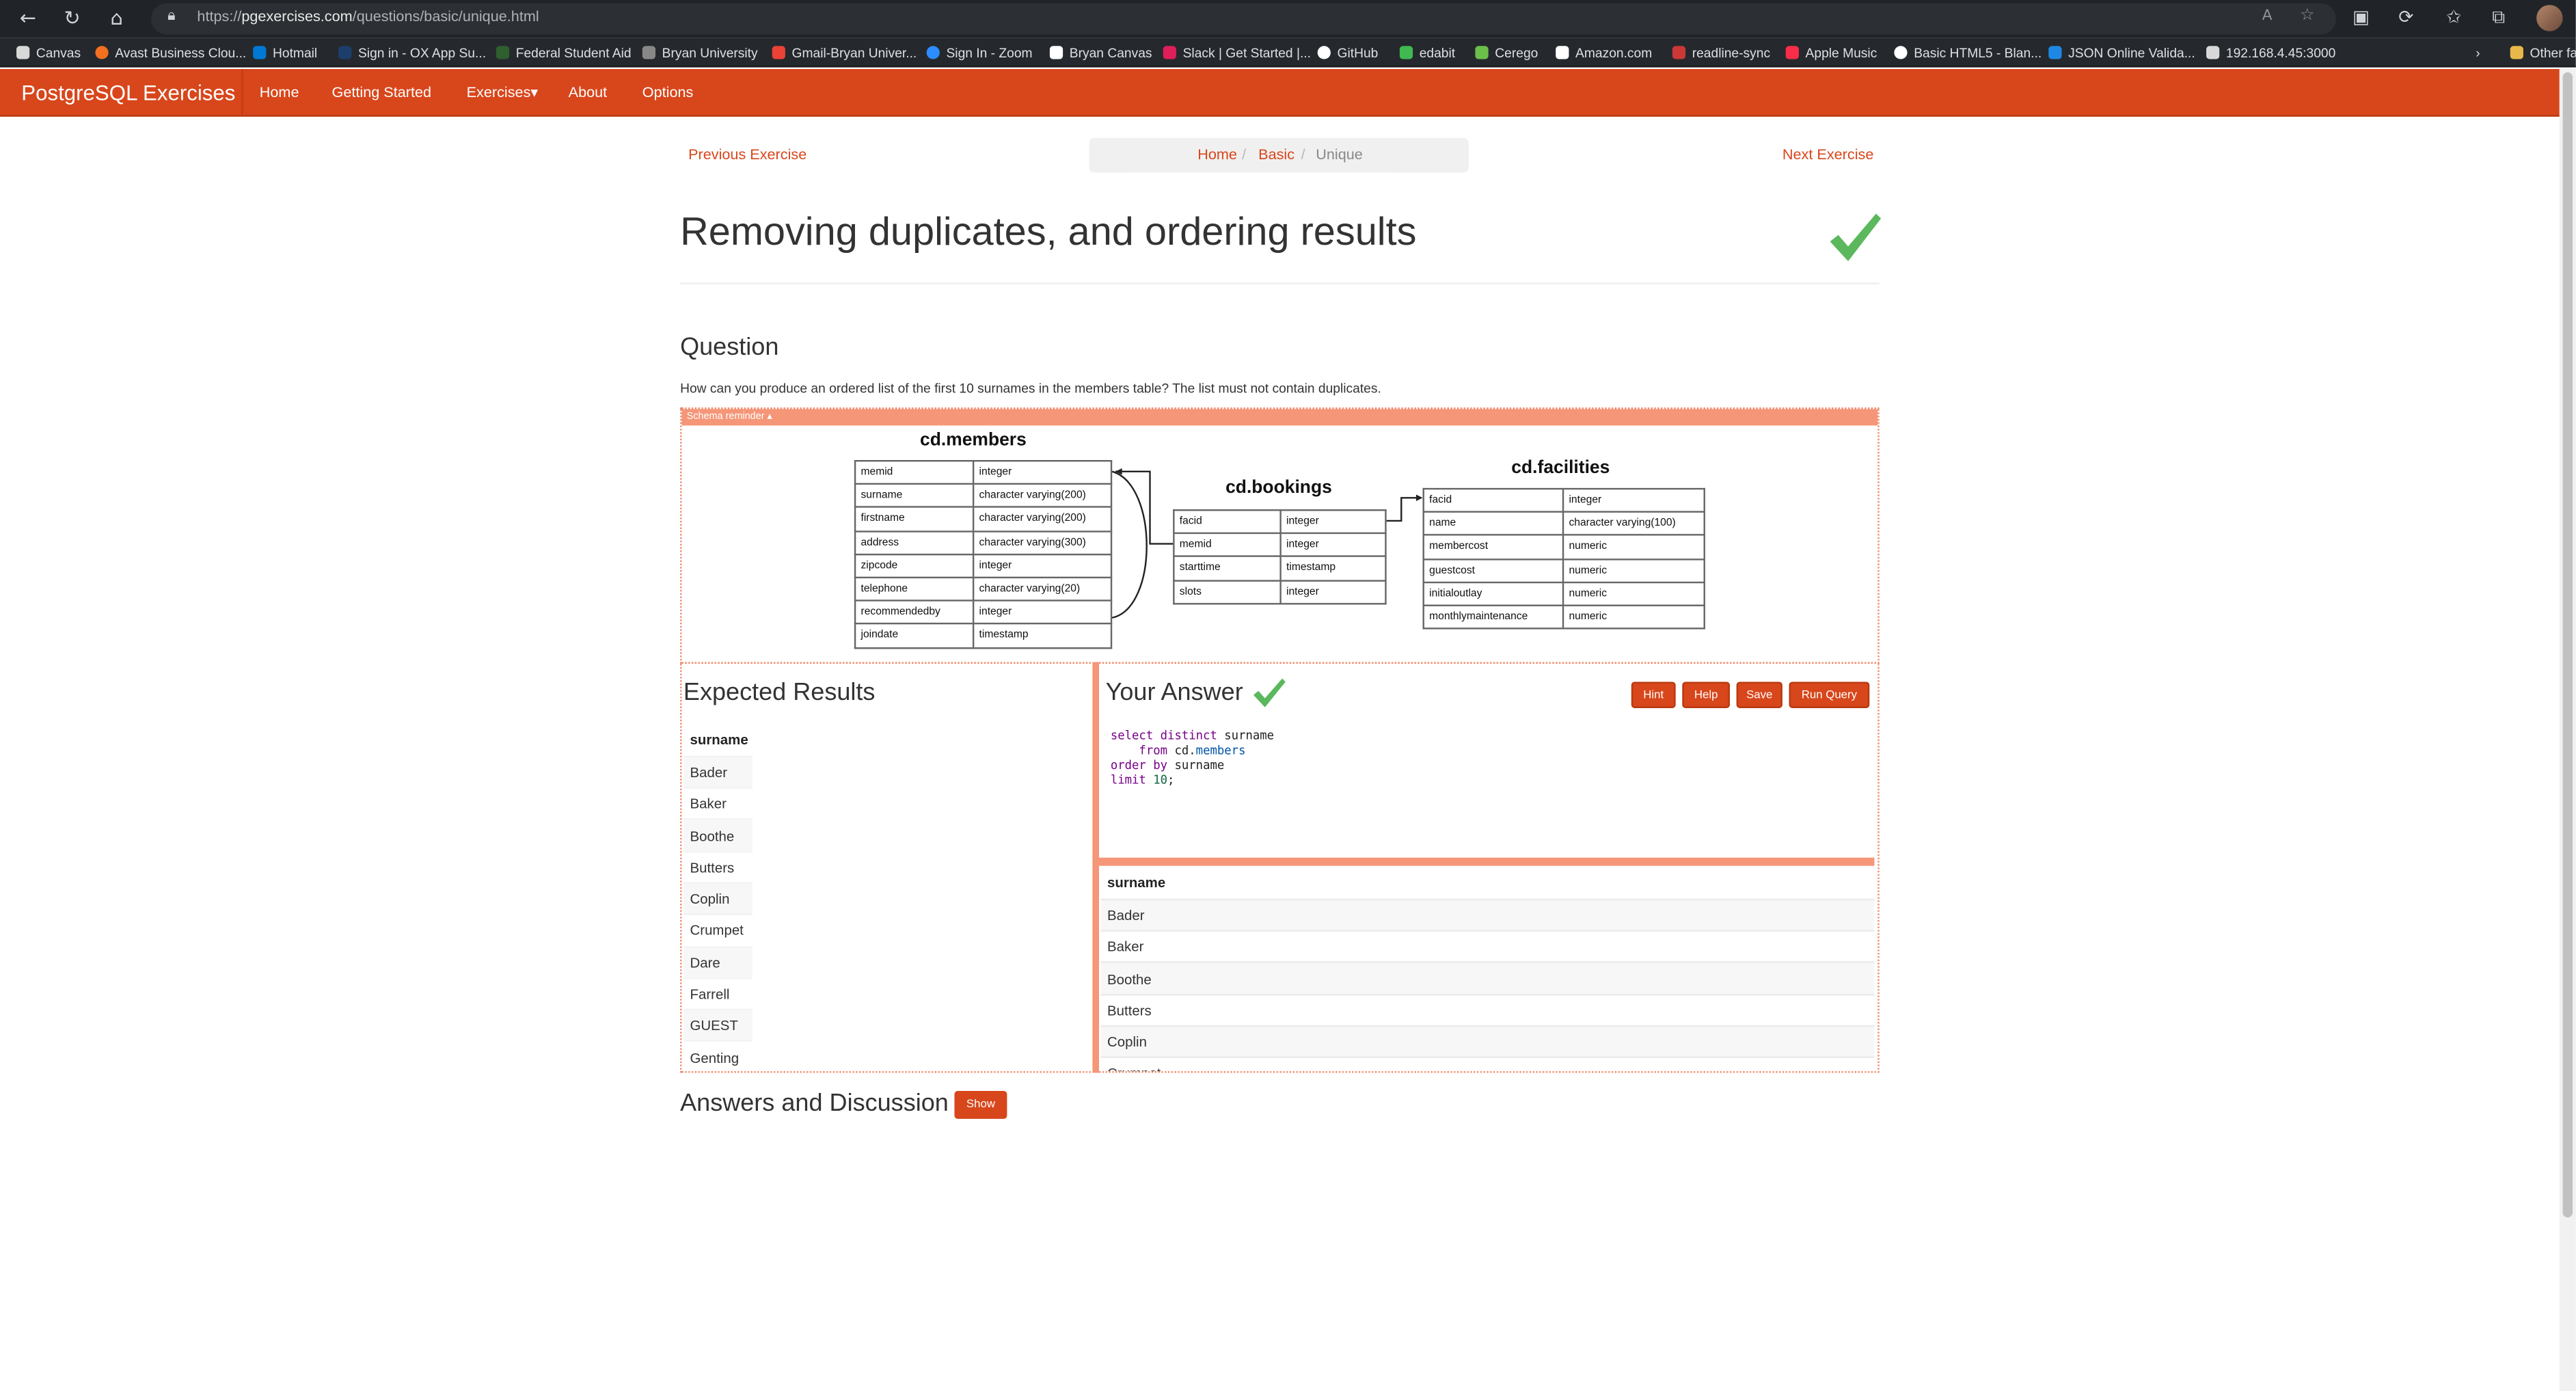 The height and width of the screenshot is (1391, 2576). Describe the element at coordinates (1831, 52) in the screenshot. I see `bookmark-apple-music: Apple Music` at that location.